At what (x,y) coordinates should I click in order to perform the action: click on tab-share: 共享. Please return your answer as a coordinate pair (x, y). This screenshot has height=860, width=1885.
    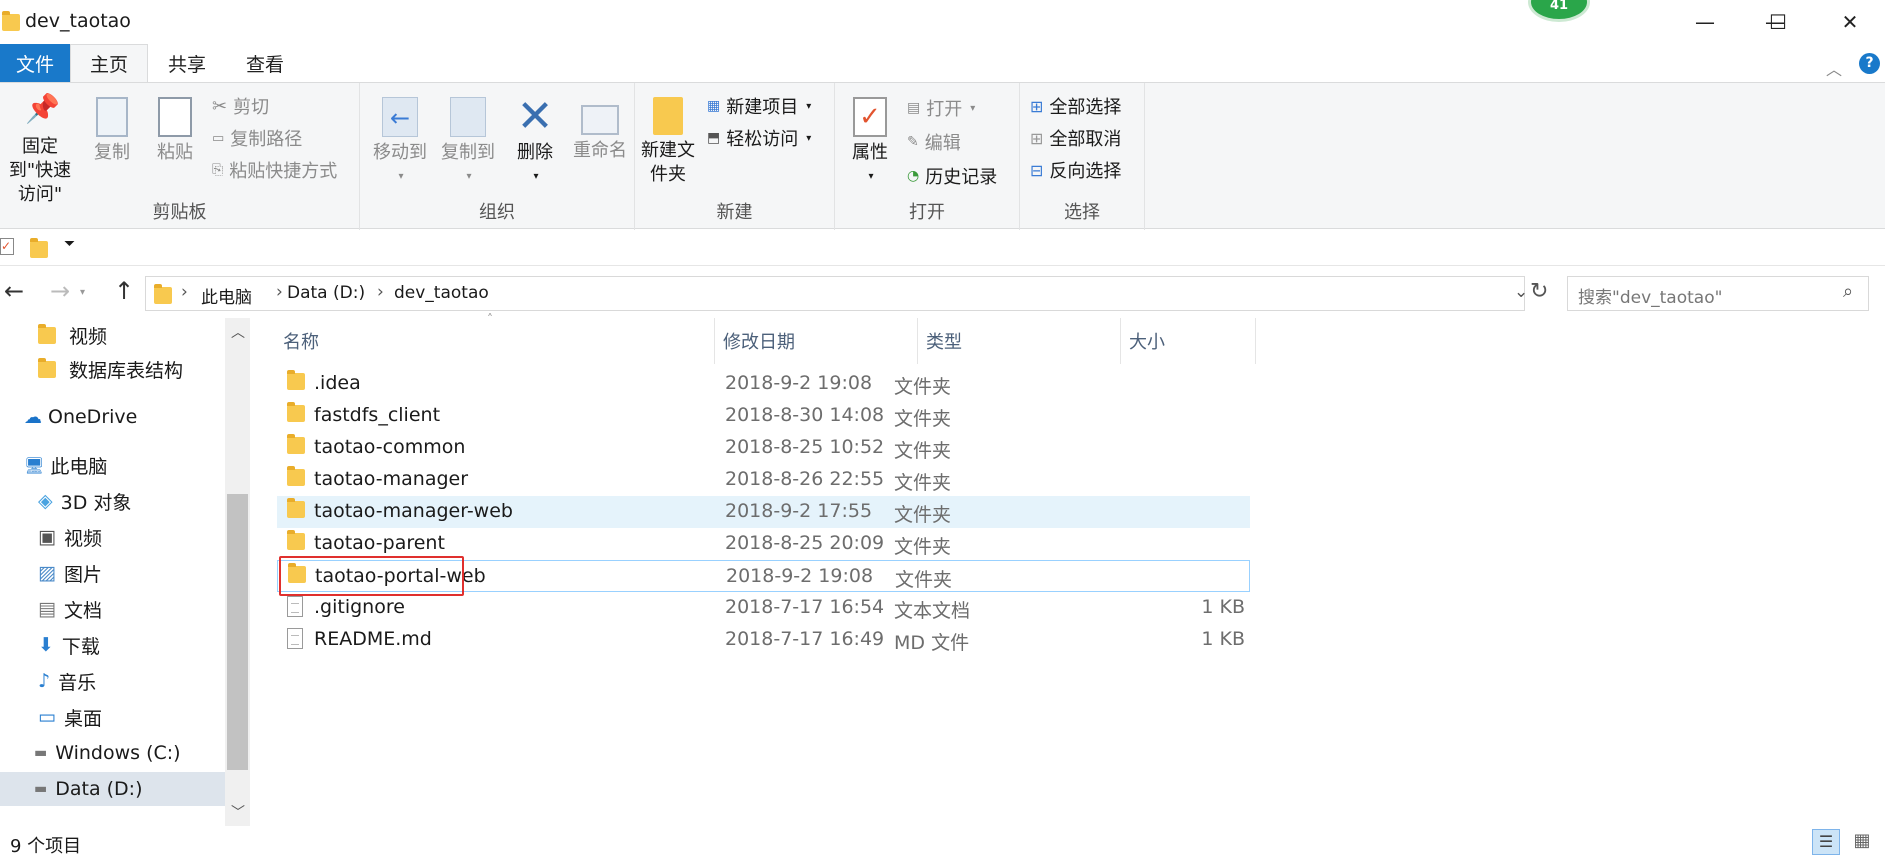
    Looking at the image, I should click on (187, 63).